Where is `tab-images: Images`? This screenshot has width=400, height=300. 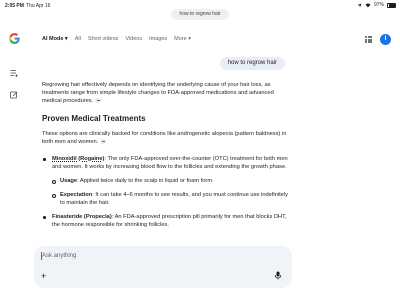
tab-images: Images is located at coordinates (158, 39).